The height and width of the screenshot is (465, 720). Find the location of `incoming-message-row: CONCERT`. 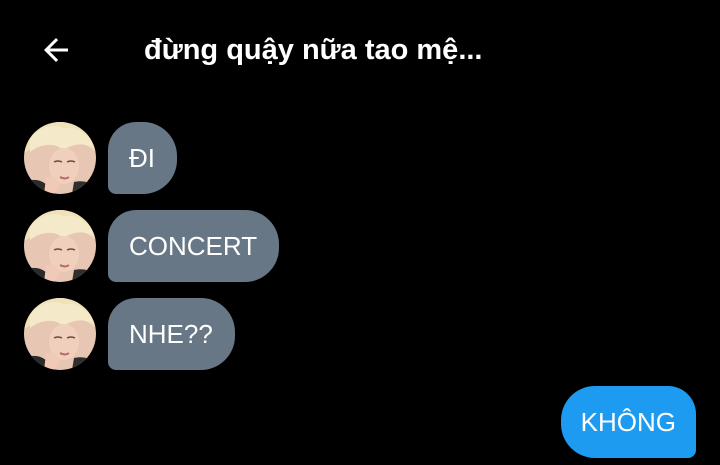

incoming-message-row: CONCERT is located at coordinates (152, 246).